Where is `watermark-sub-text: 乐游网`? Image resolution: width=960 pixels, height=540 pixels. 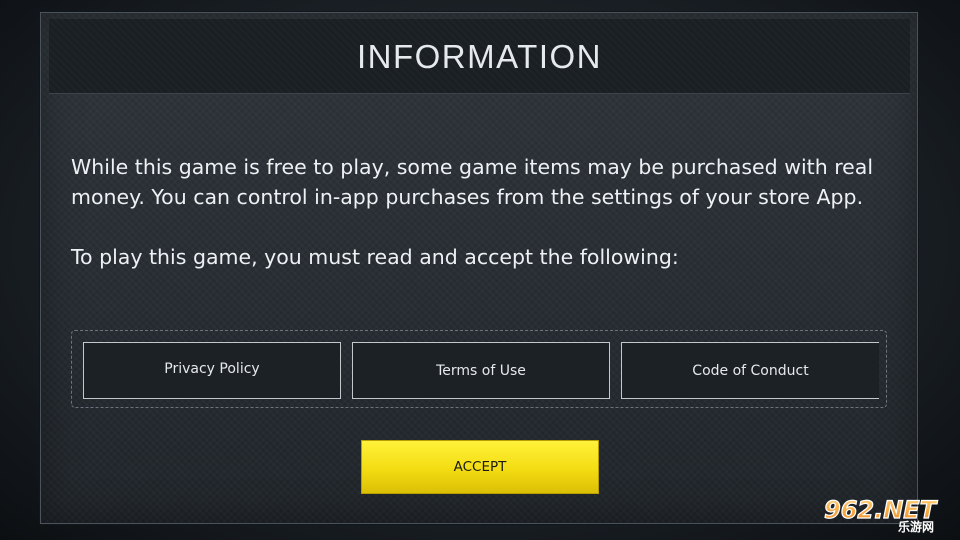
watermark-sub-text: 乐游网 is located at coordinates (916, 526).